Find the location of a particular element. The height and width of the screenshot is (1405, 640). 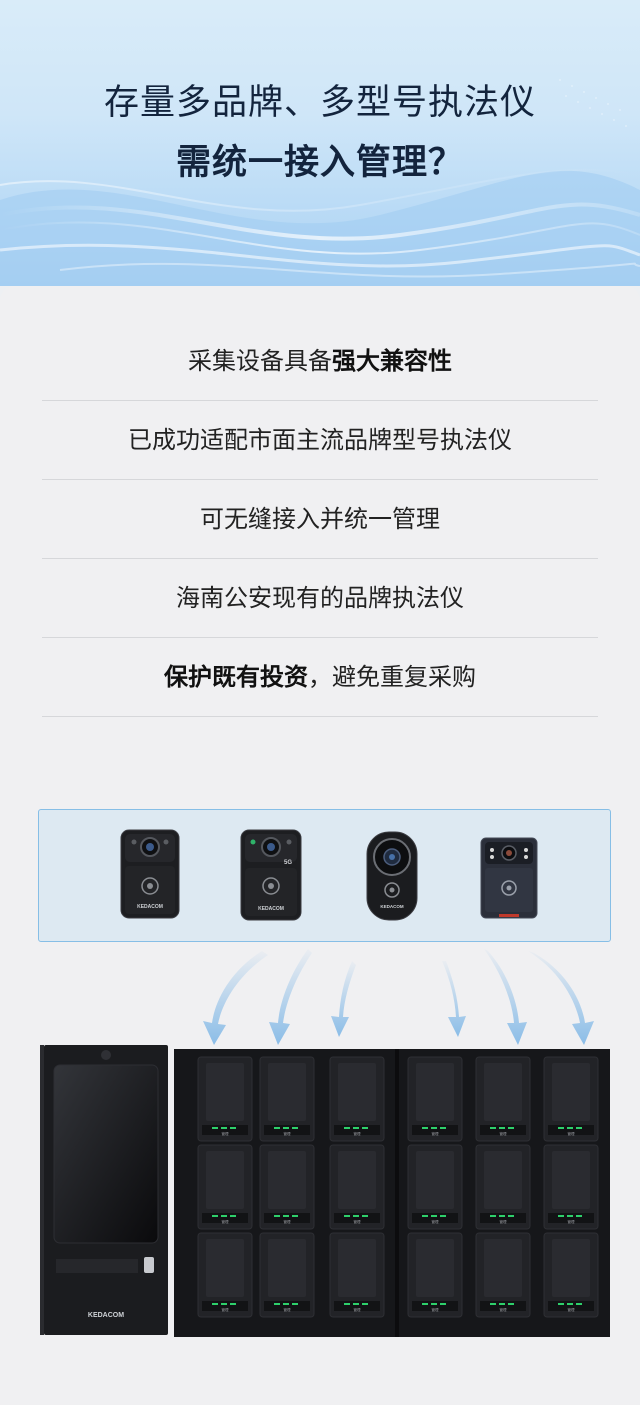

feature-text: 可无缝接入并统一管理 is located at coordinates (320, 519).